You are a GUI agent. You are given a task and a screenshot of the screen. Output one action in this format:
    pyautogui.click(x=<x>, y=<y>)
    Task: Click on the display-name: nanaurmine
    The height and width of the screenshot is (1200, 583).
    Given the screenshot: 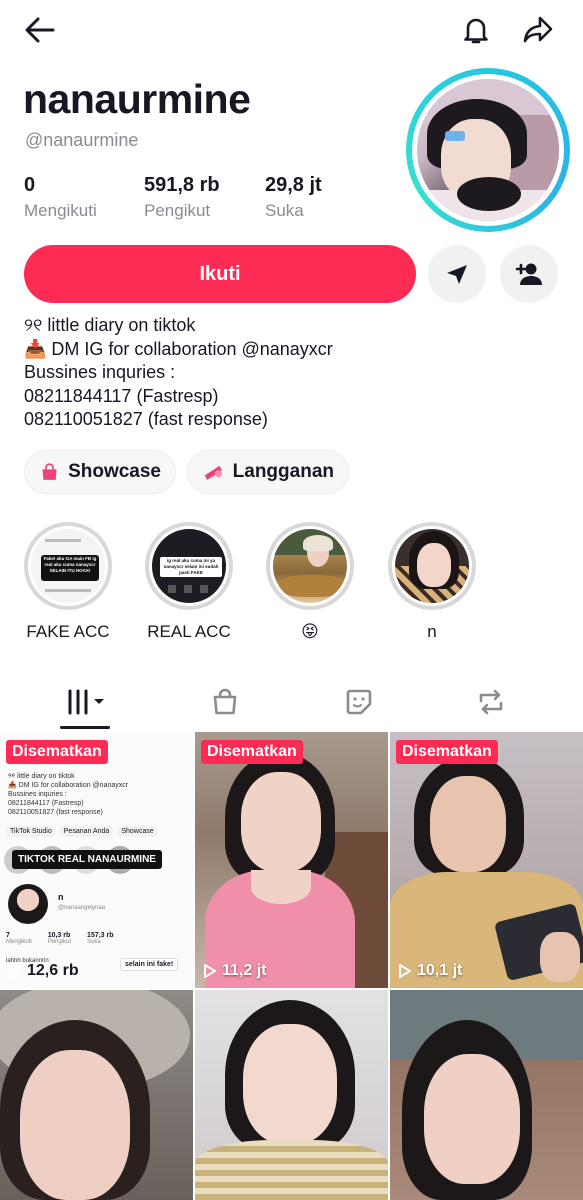 What is the action you would take?
    pyautogui.click(x=137, y=99)
    